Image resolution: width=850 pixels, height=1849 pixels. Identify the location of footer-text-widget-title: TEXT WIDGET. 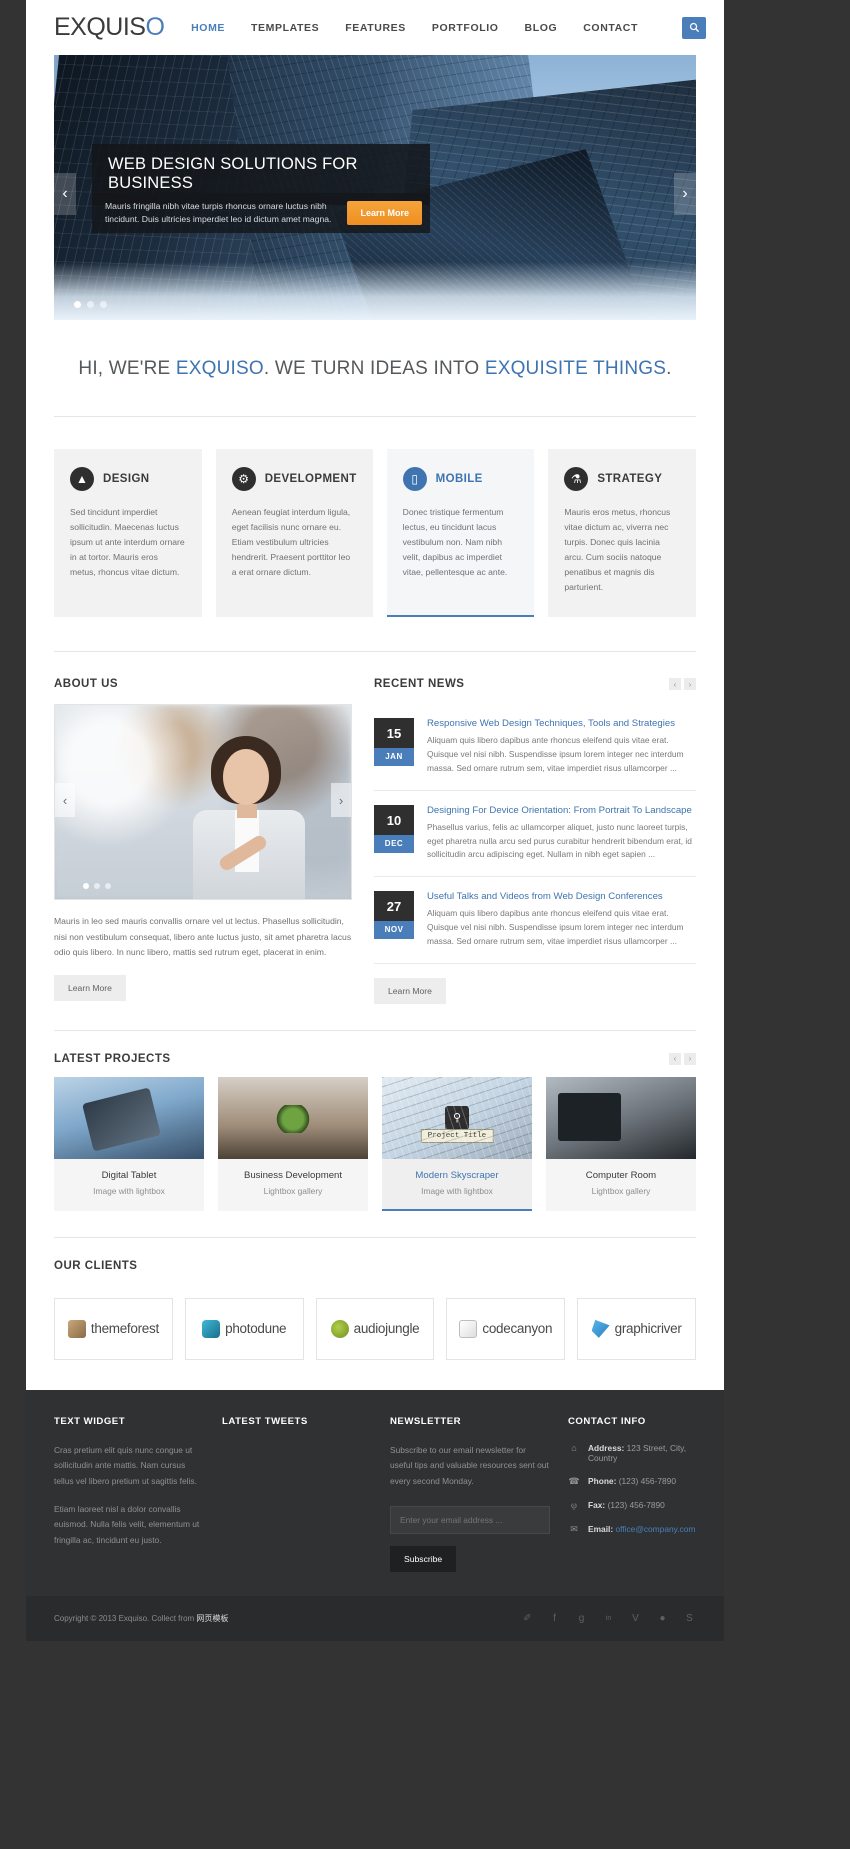
(90, 1421).